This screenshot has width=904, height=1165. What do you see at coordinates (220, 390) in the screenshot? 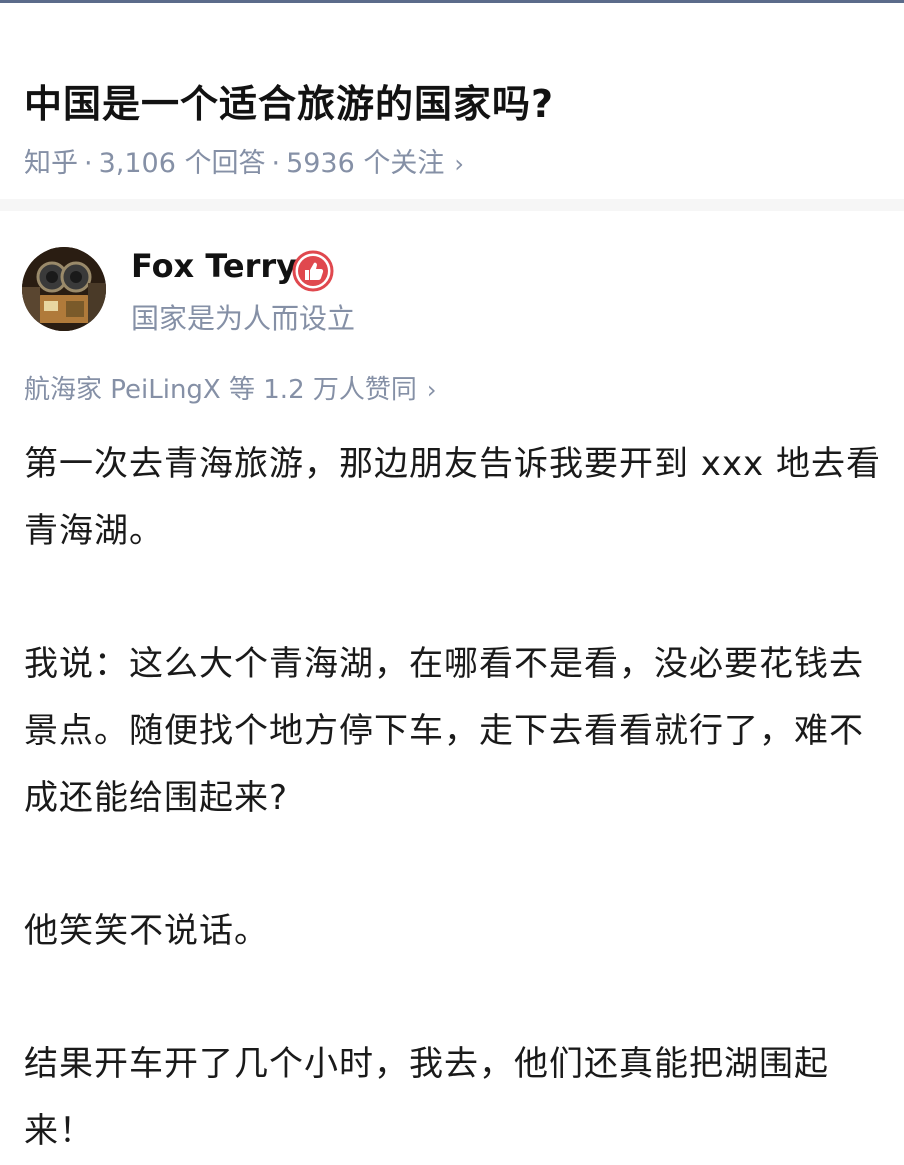
I see `voters-text: 航海家 PeiLingX 等 1.2 万人赞同` at bounding box center [220, 390].